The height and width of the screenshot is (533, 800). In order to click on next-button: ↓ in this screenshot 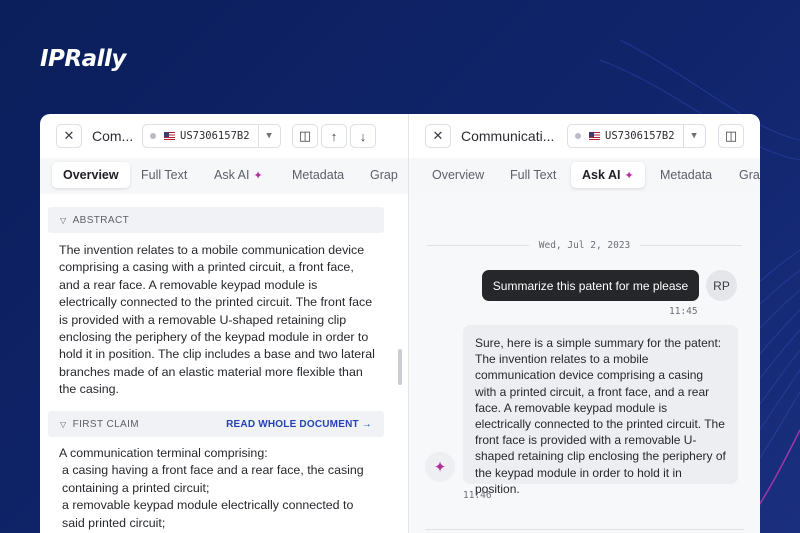, I will do `click(363, 136)`.